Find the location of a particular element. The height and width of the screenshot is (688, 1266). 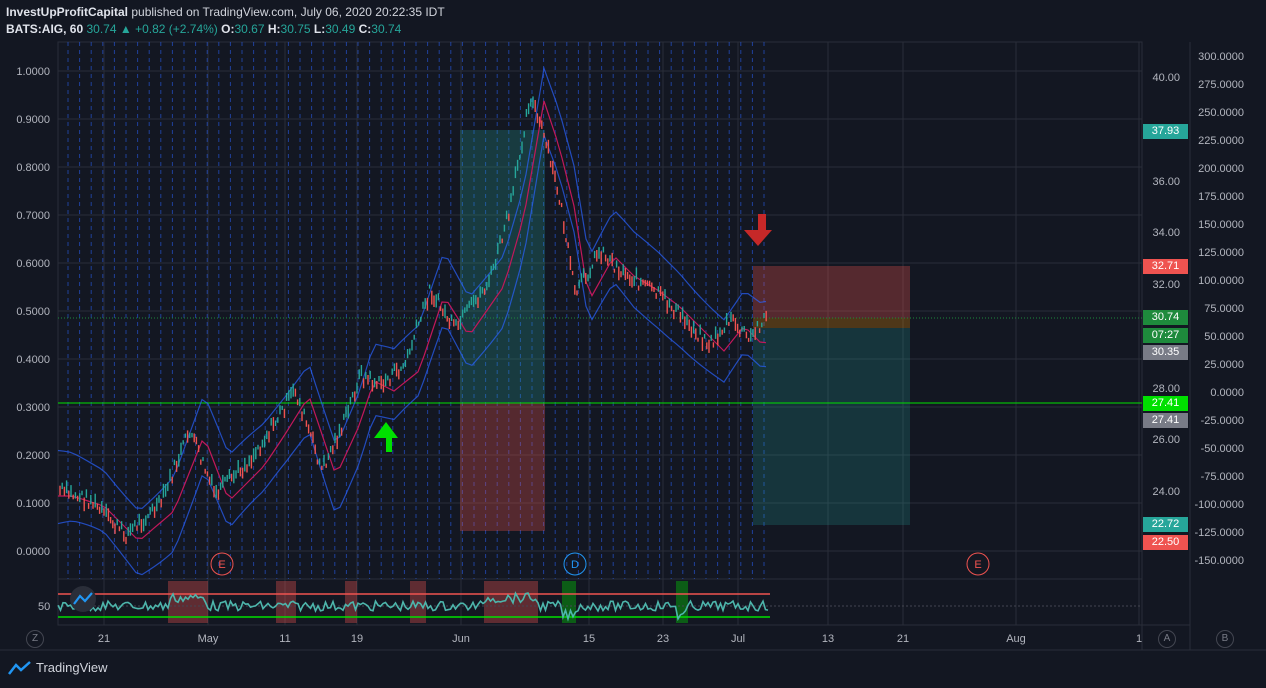

osc-axis-label: -75.0000 is located at coordinates (1222, 477).